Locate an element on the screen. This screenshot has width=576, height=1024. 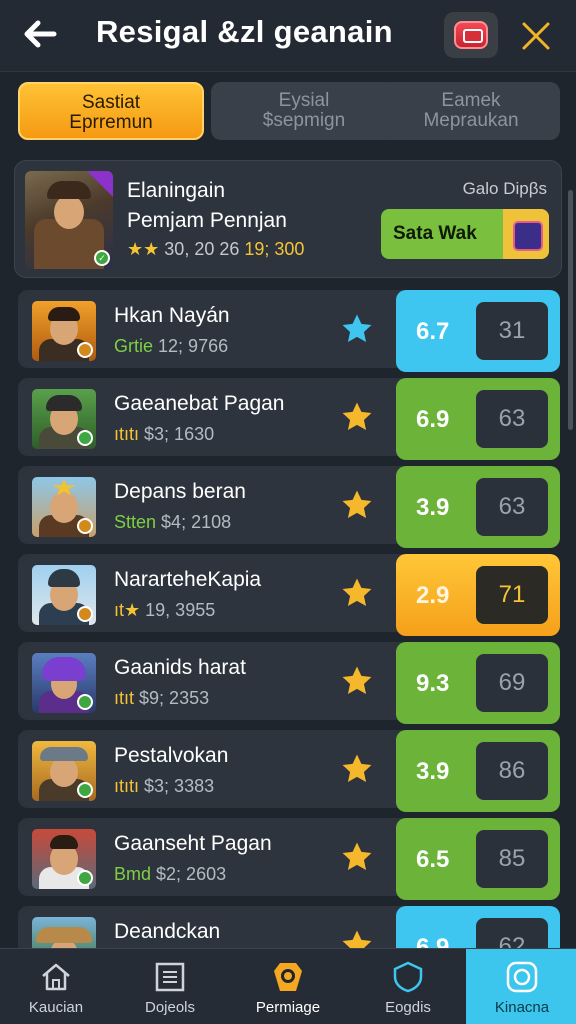
nav-item-kaucian: Kaucian is located at coordinates (56, 986).